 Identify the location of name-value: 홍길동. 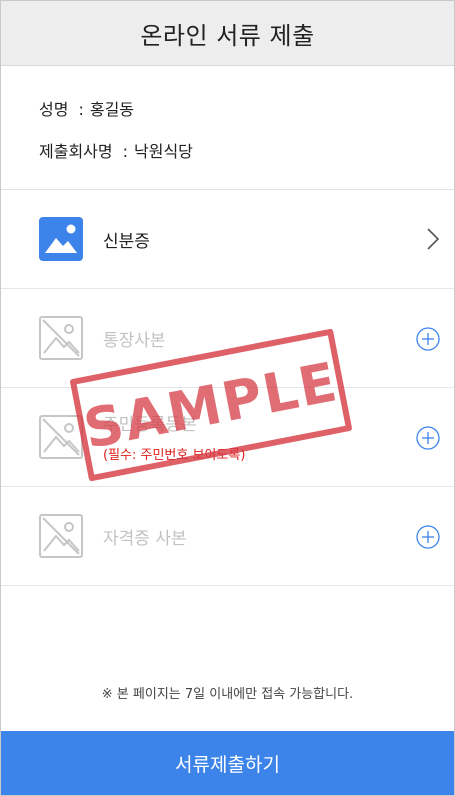
(112, 109).